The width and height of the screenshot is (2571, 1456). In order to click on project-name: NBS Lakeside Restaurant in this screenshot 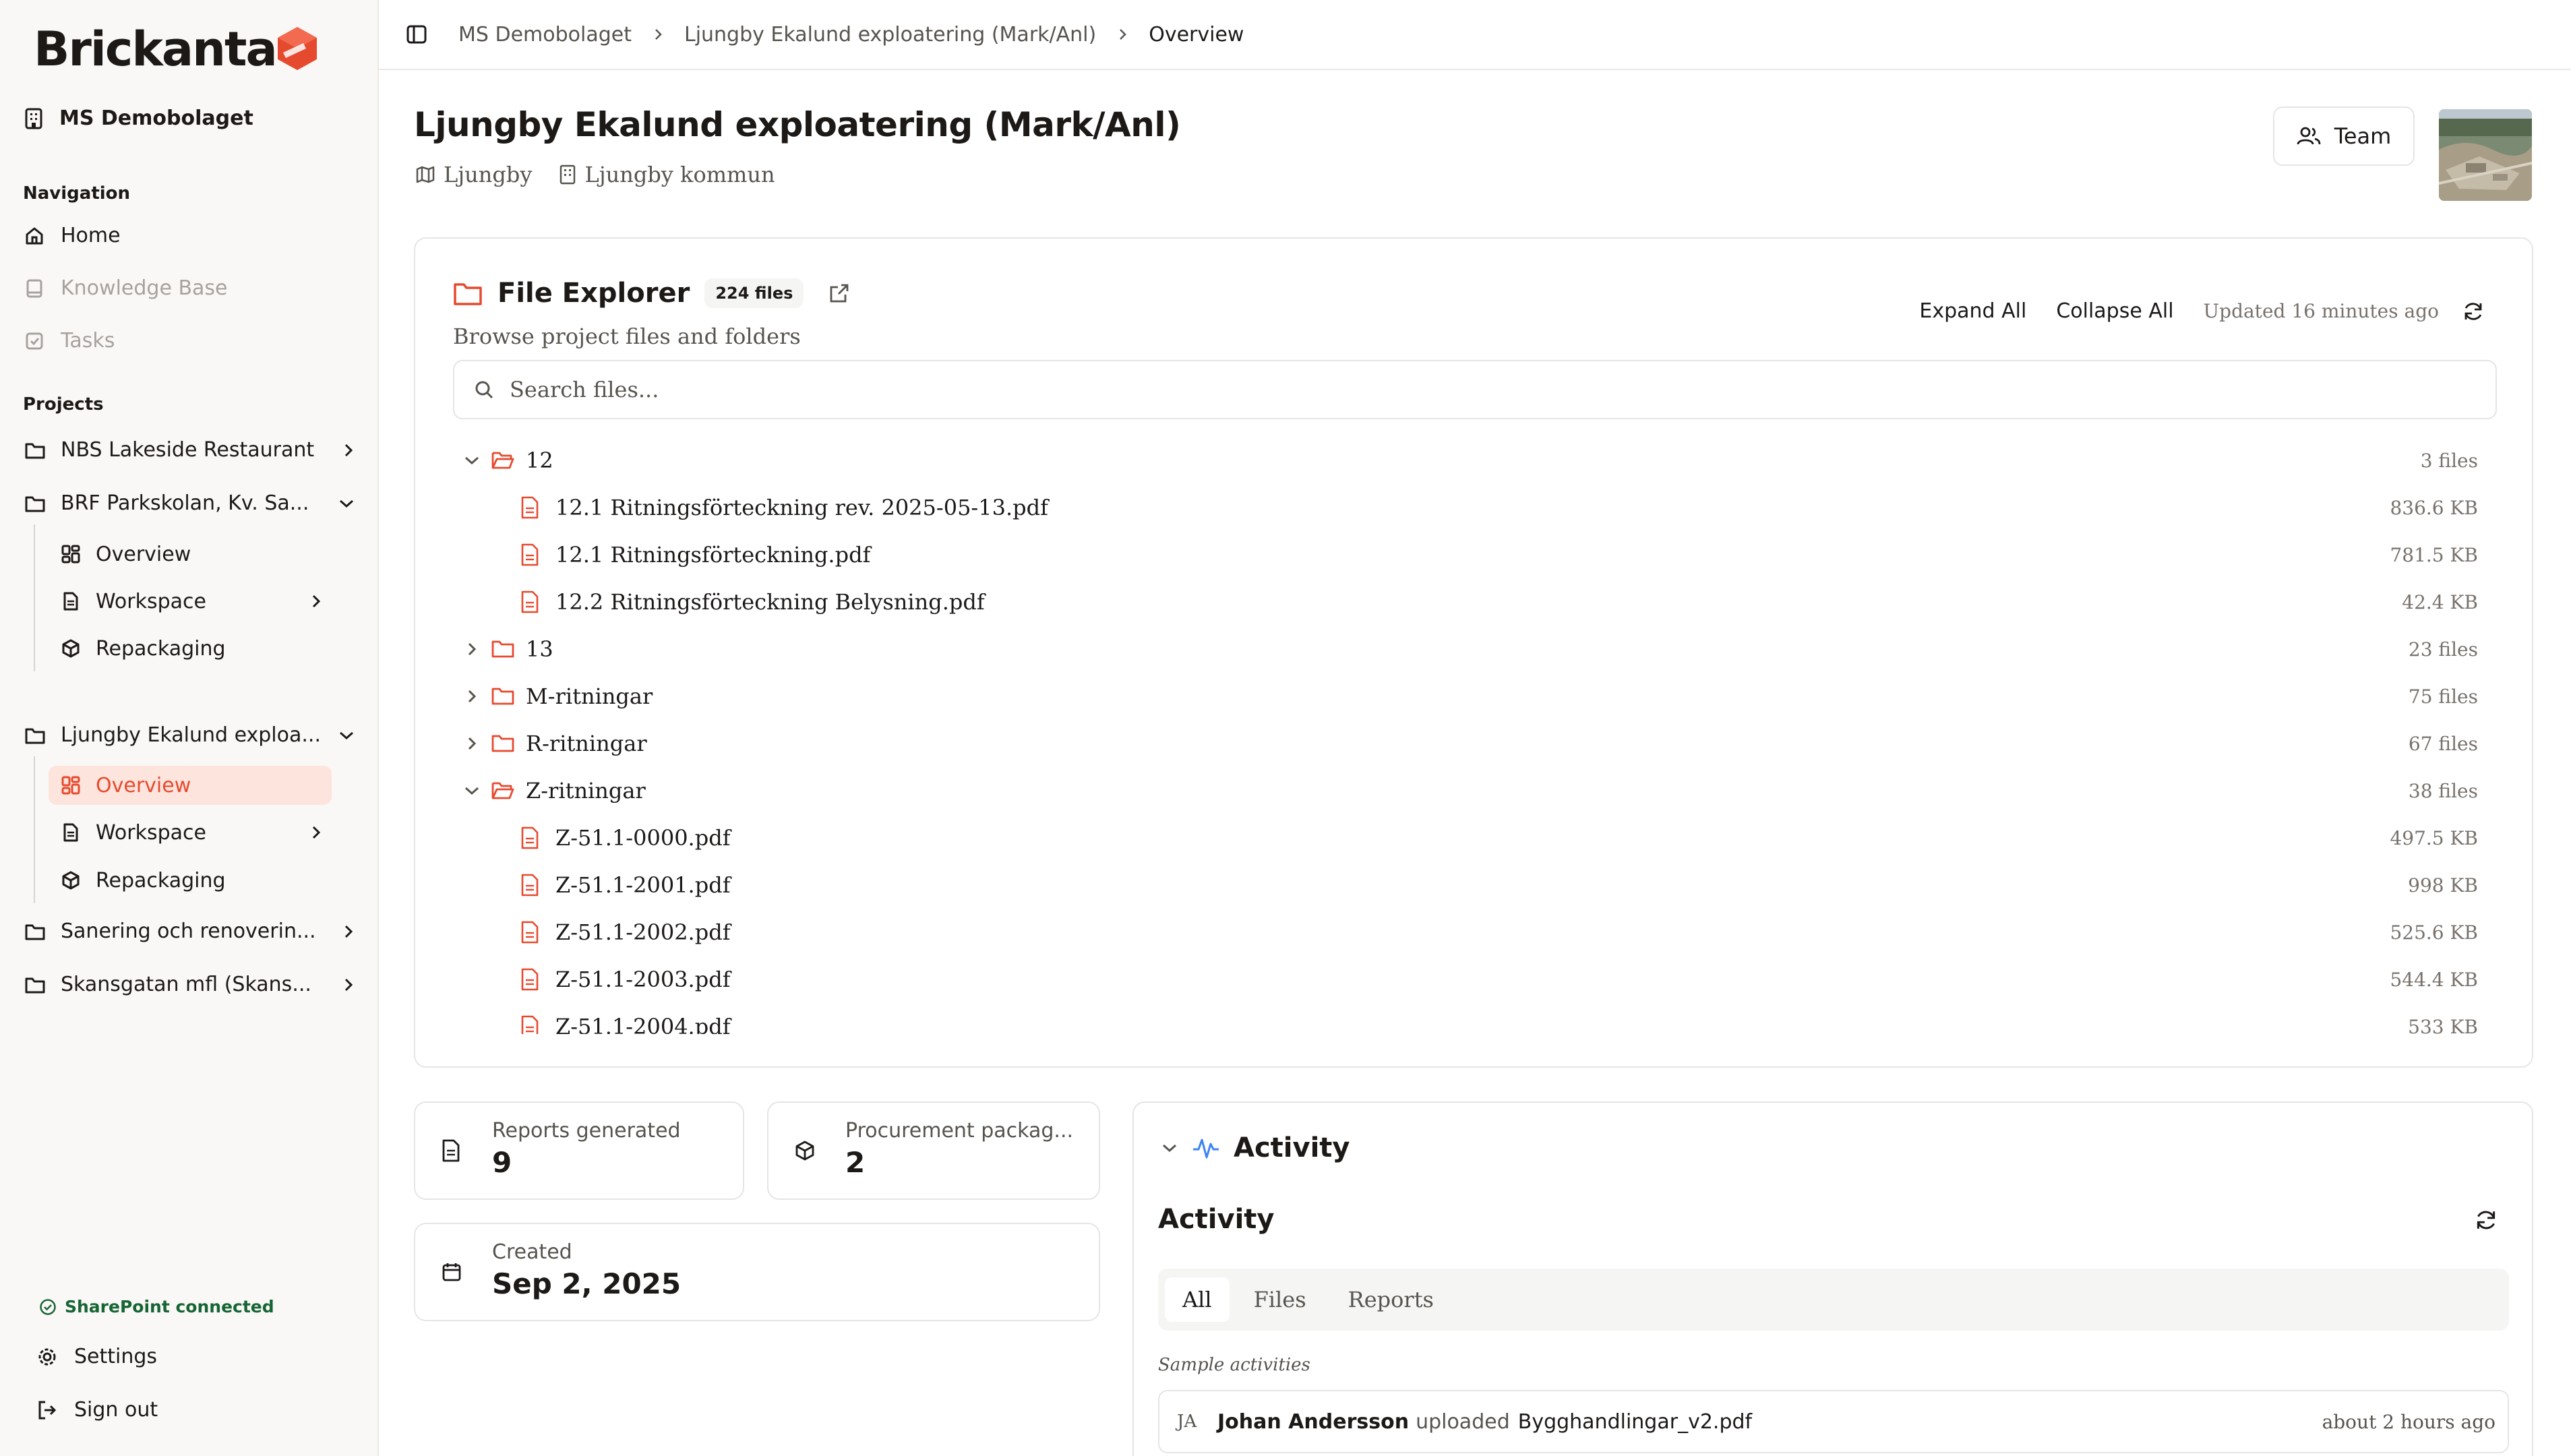, I will do `click(188, 450)`.